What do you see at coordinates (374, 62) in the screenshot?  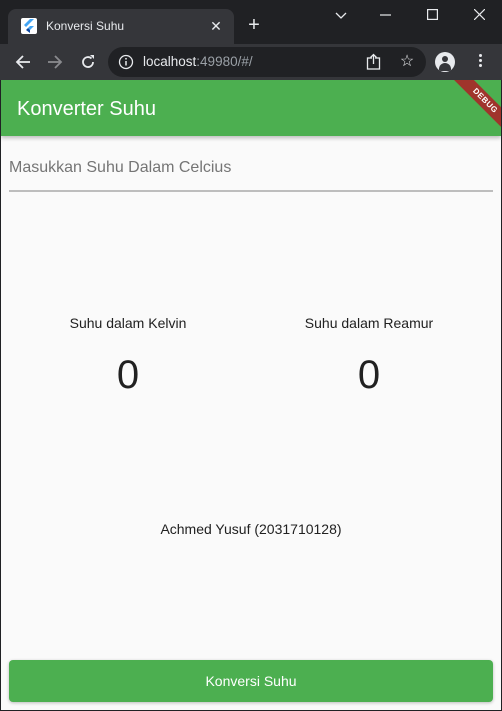 I see `share-icon` at bounding box center [374, 62].